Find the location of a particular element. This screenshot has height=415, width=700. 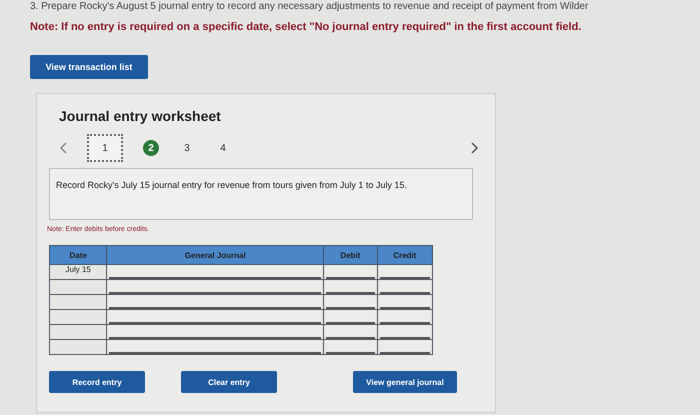

step-tab: 4 is located at coordinates (223, 148).